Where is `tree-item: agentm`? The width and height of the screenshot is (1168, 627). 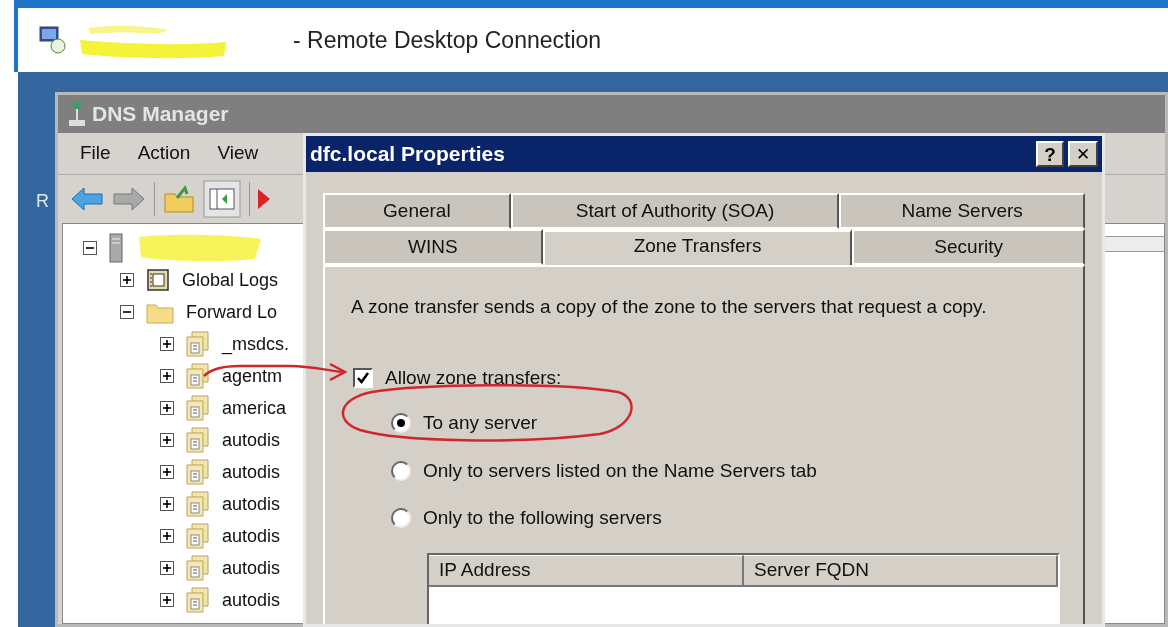 tree-item: agentm is located at coordinates (252, 376).